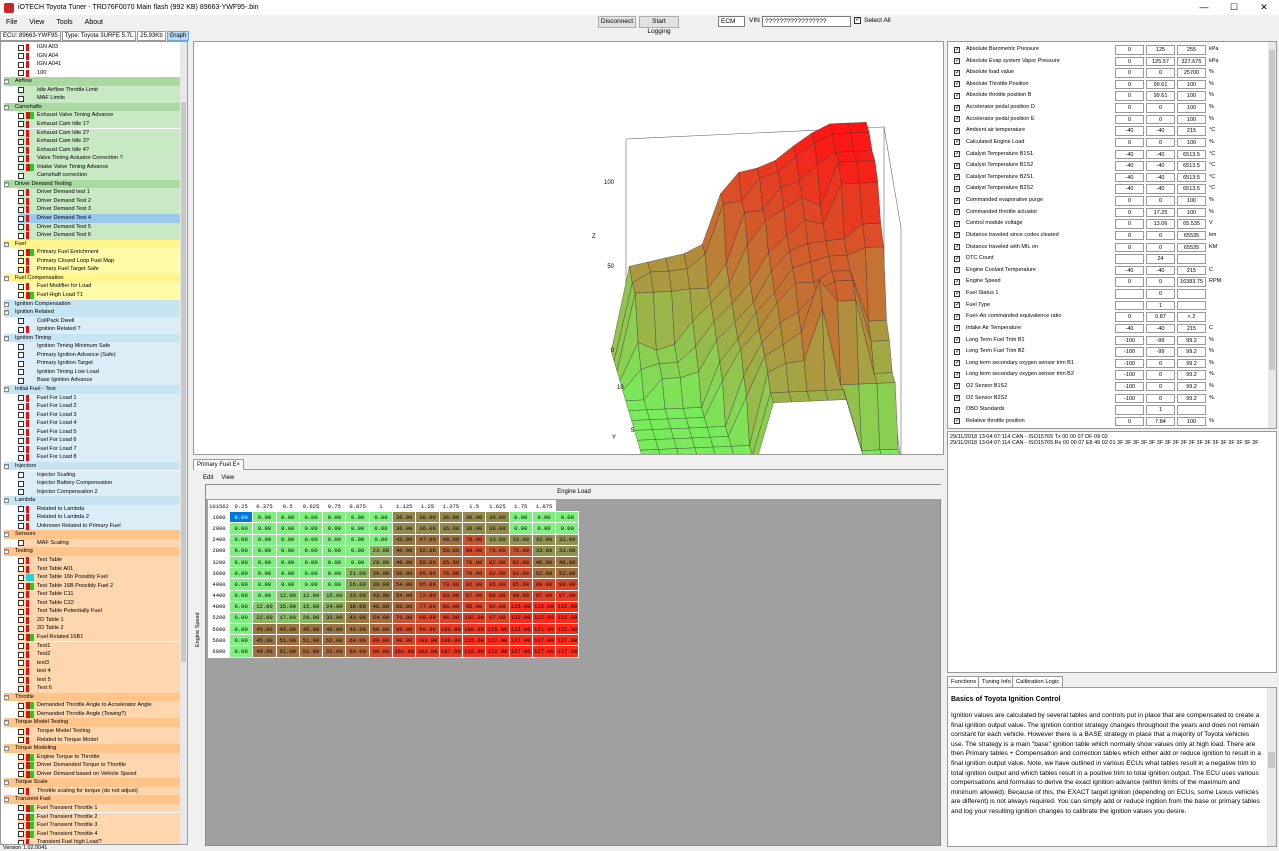  What do you see at coordinates (567, 573) in the screenshot?
I see `table-cell: 52.00` at bounding box center [567, 573].